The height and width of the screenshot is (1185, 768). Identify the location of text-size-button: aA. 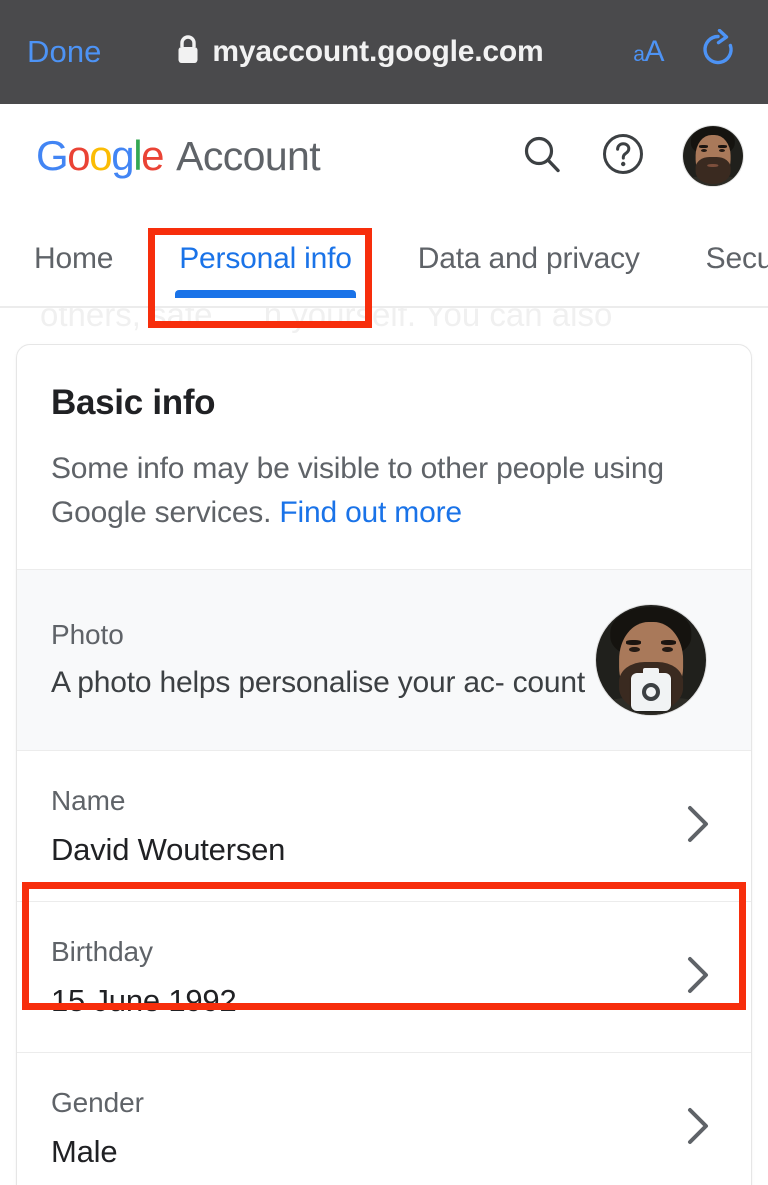
(648, 52).